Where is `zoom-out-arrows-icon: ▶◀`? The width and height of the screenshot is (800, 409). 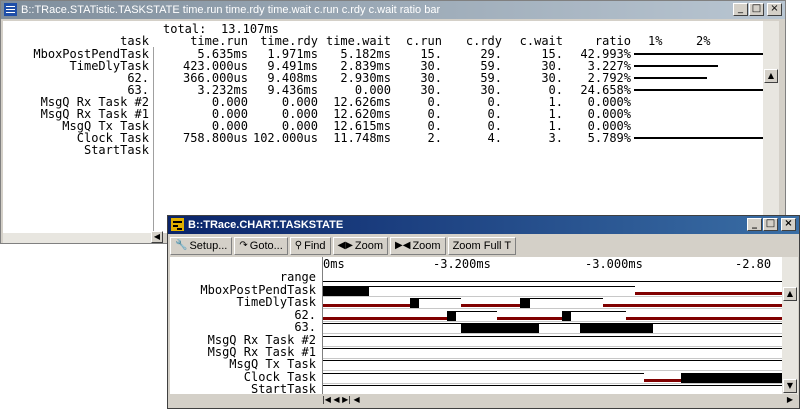
zoom-out-arrows-icon: ▶◀ is located at coordinates (403, 245).